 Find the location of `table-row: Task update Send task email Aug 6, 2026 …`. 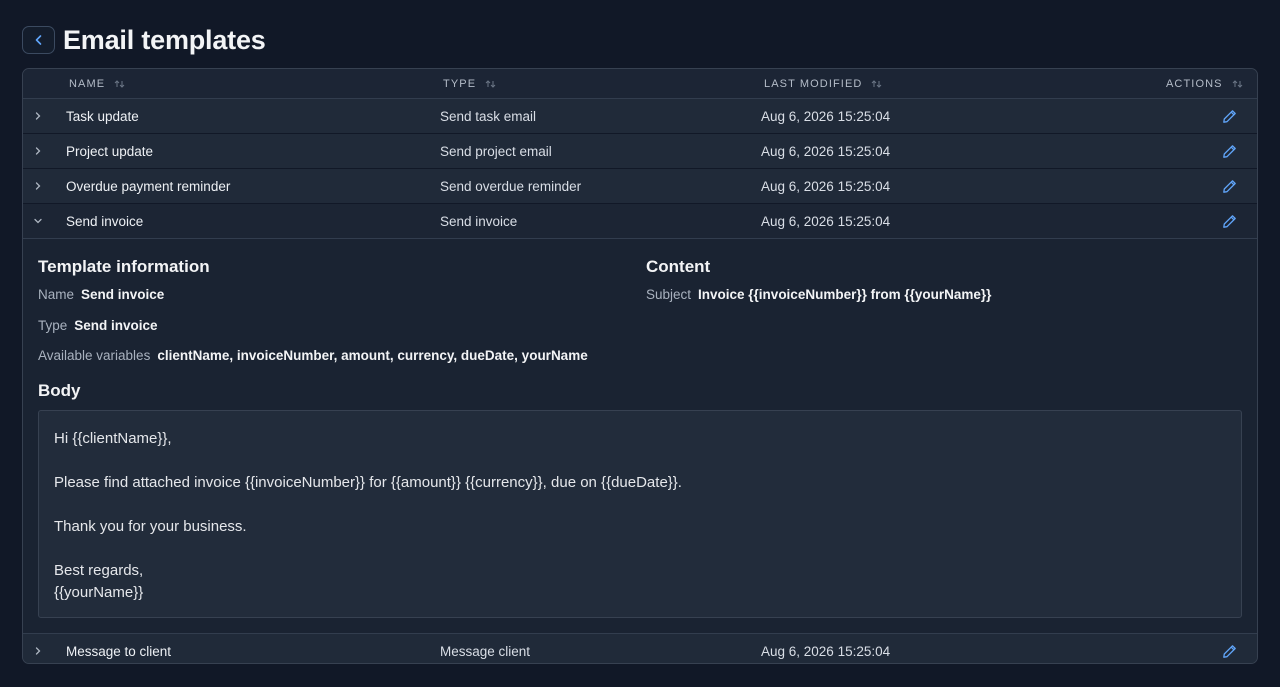

table-row: Task update Send task email Aug 6, 2026 … is located at coordinates (640, 116).